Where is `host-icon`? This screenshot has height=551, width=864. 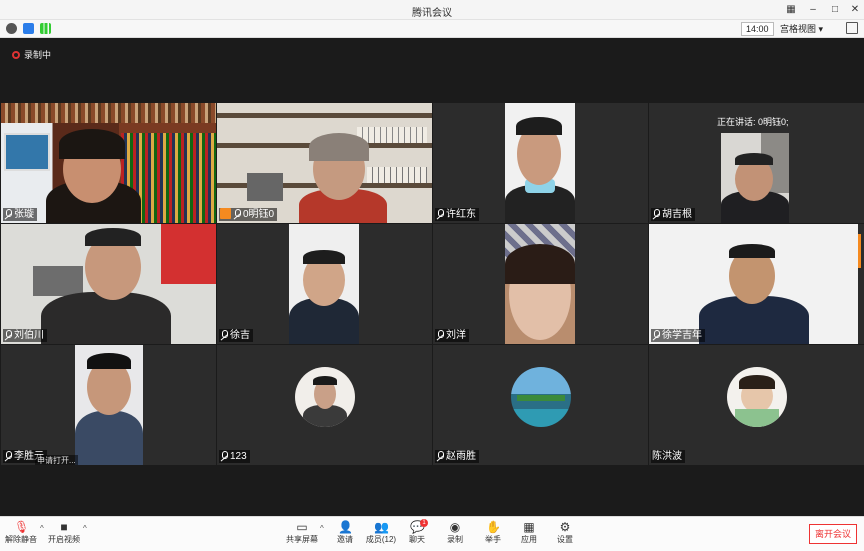 host-icon is located at coordinates (225, 213).